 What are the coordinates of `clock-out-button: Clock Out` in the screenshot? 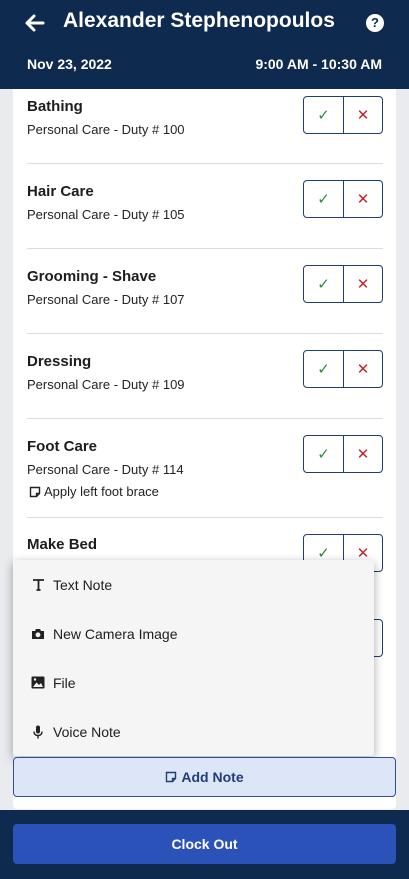 It's located at (204, 844).